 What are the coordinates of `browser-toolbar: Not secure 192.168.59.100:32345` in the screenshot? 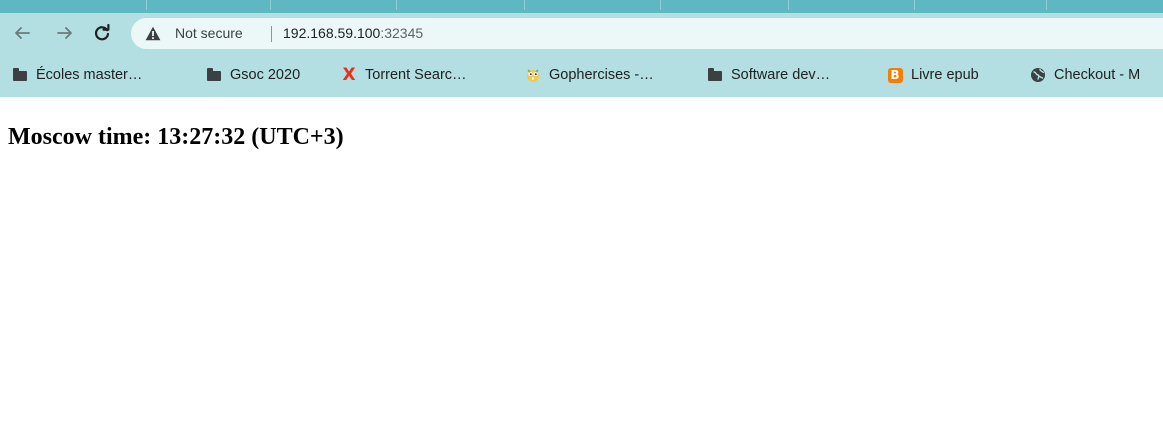 It's located at (581, 33).